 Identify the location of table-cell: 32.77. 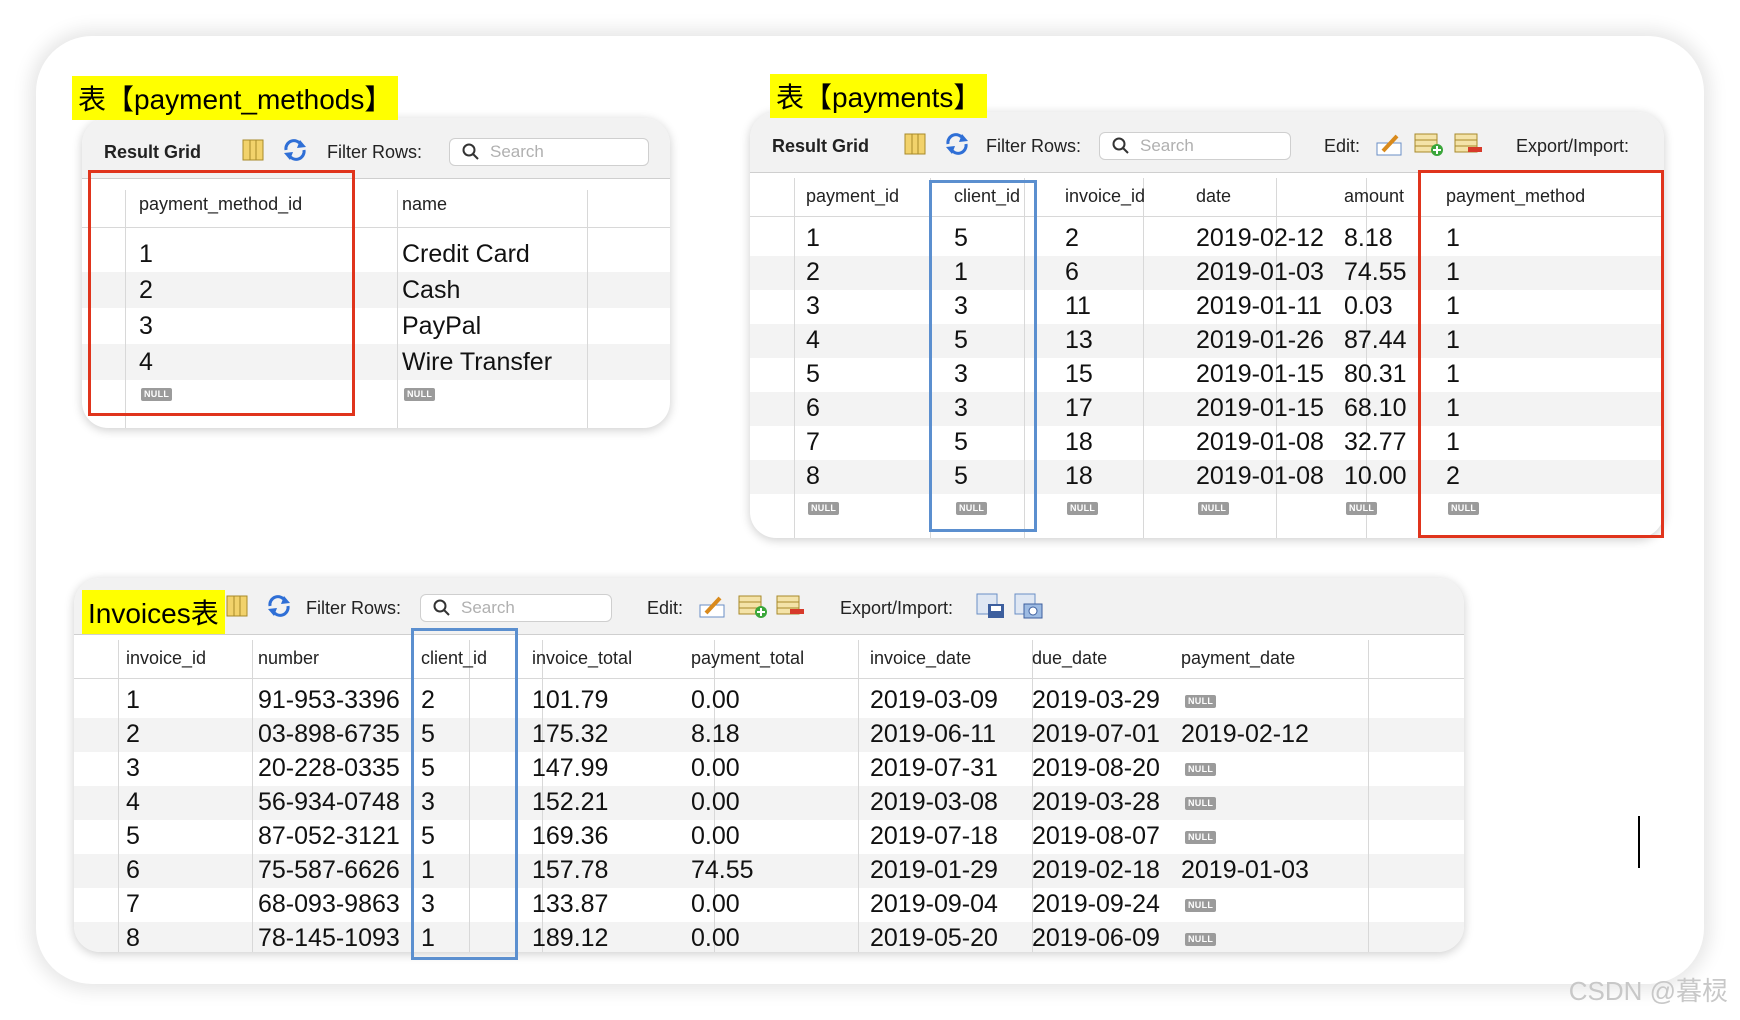
(1375, 442).